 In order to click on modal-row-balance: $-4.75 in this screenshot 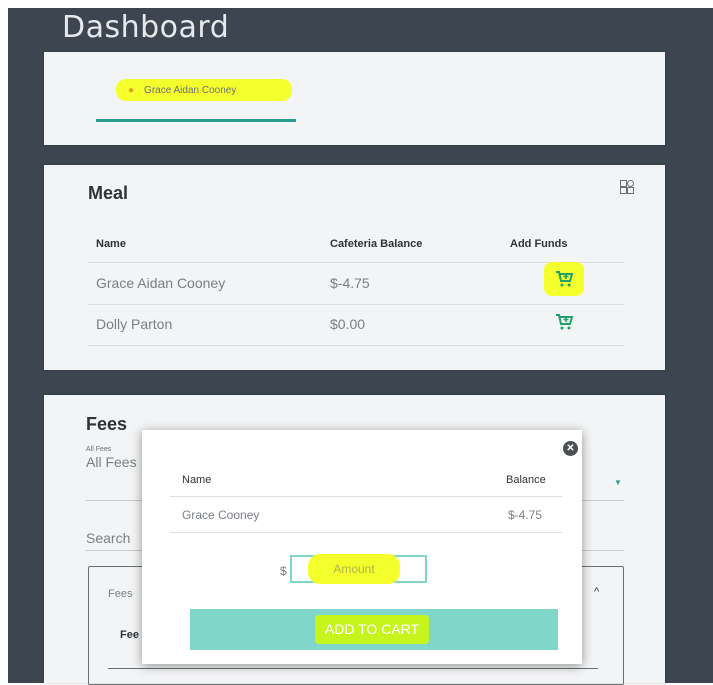, I will do `click(525, 515)`.